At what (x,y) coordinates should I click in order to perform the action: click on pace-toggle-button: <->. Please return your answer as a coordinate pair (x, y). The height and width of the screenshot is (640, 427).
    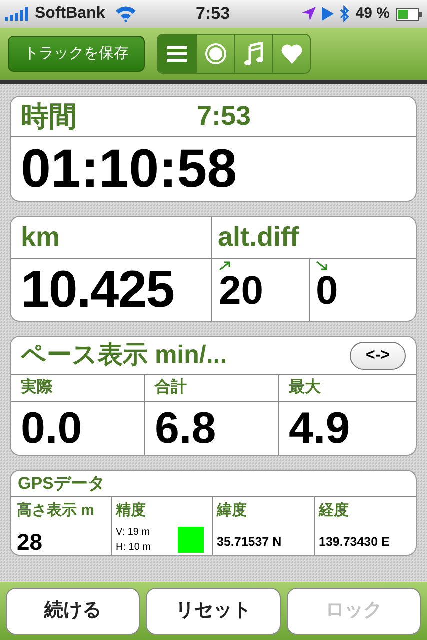
    Looking at the image, I should click on (378, 356).